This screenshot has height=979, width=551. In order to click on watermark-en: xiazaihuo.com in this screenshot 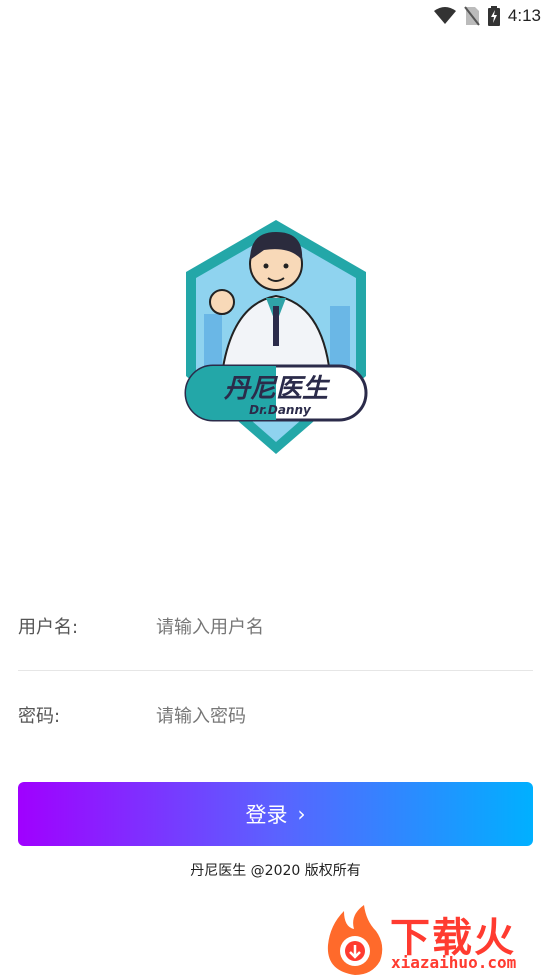, I will do `click(454, 962)`.